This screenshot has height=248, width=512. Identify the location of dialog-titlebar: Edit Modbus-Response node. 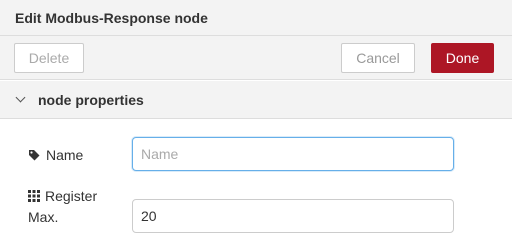
(256, 18).